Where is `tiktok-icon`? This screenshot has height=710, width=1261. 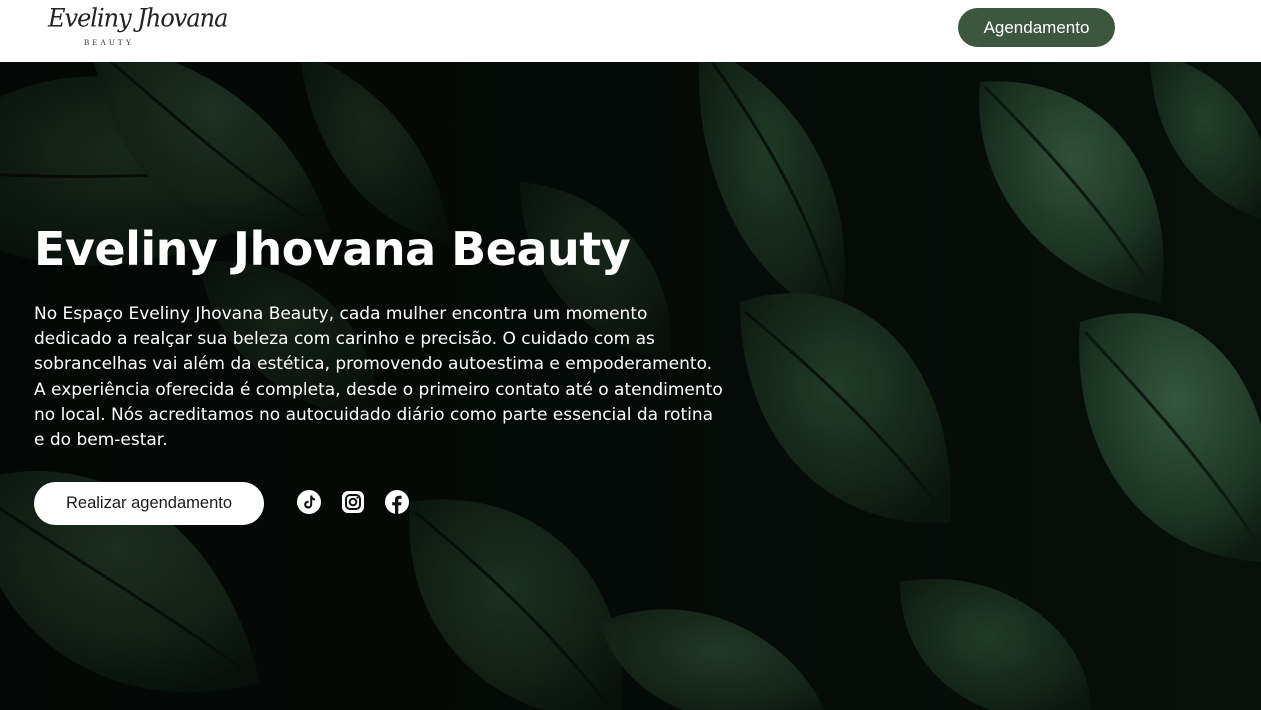 tiktok-icon is located at coordinates (309, 502).